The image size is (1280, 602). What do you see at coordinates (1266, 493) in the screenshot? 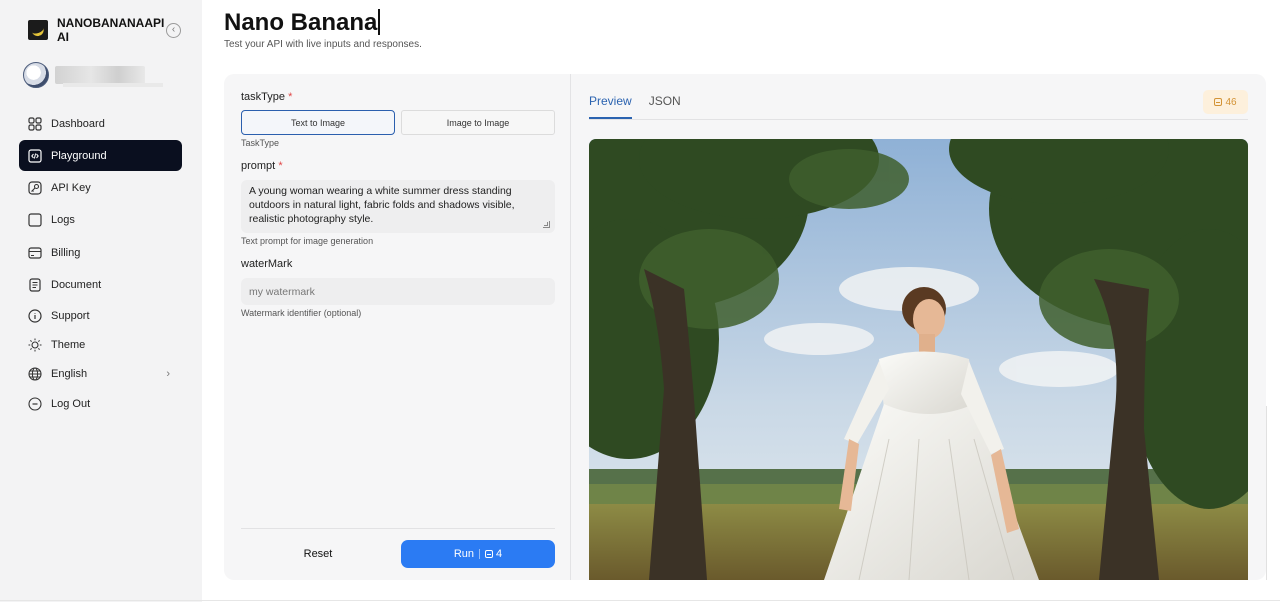
I see `page-edge-line` at bounding box center [1266, 493].